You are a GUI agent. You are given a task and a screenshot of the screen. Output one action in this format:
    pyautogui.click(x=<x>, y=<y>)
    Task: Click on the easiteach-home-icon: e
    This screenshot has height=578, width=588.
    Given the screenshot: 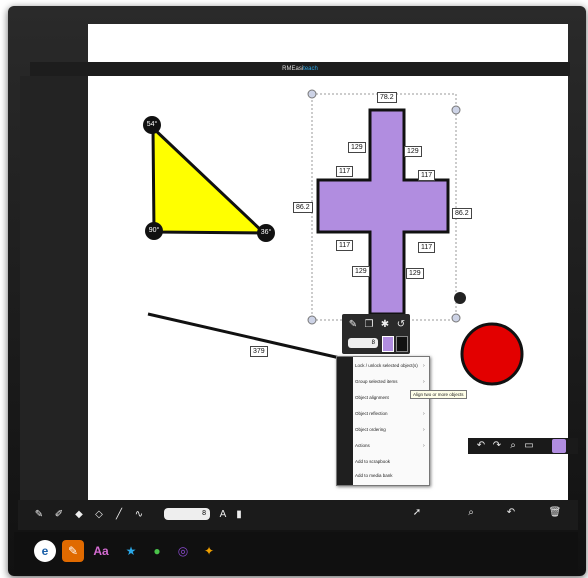 What is the action you would take?
    pyautogui.click(x=45, y=551)
    